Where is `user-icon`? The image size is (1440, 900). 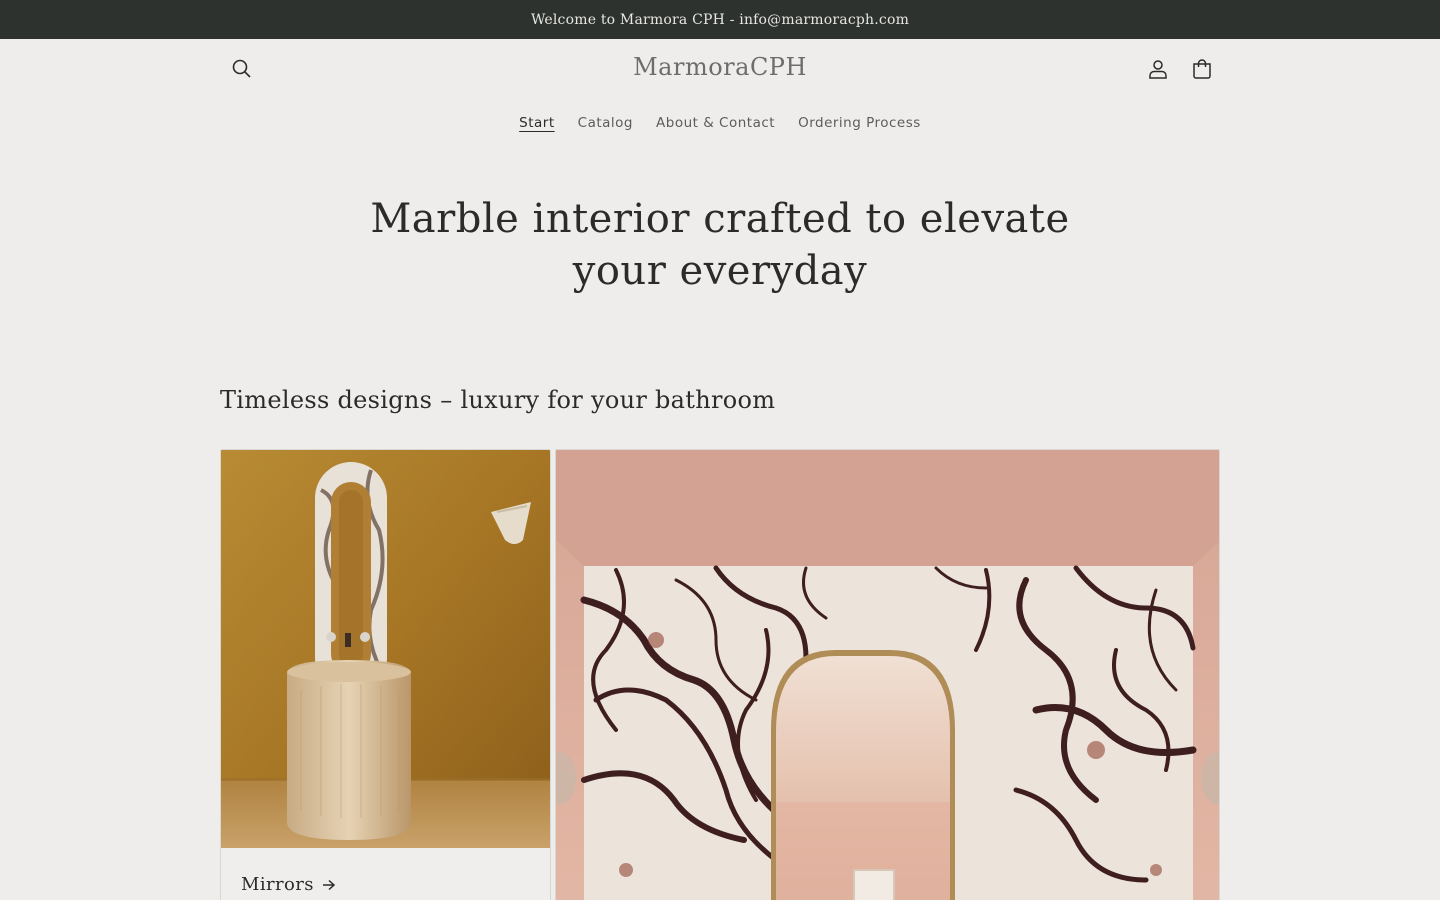 user-icon is located at coordinates (1158, 69).